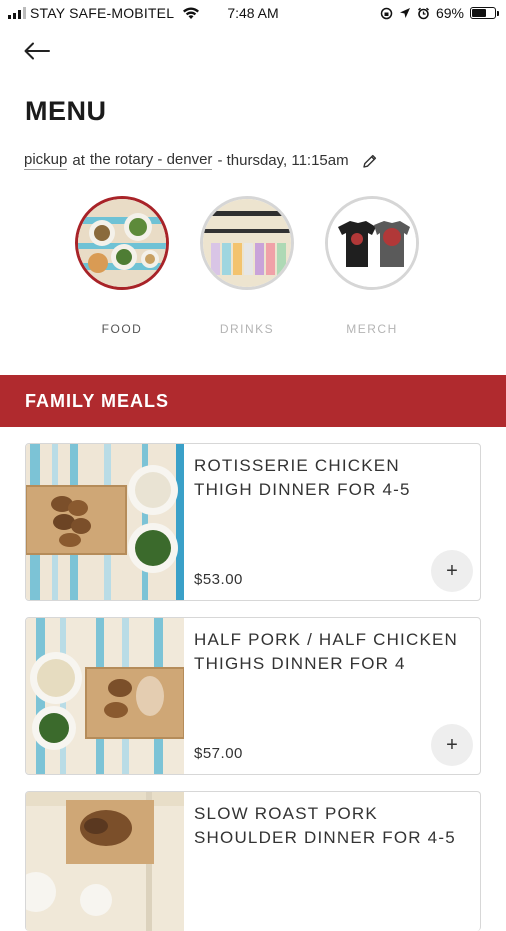 The width and height of the screenshot is (506, 931). I want to click on menu-item-card: SLOW ROAST PORK SHOULDER DINNER FOR 4-5, so click(253, 861).